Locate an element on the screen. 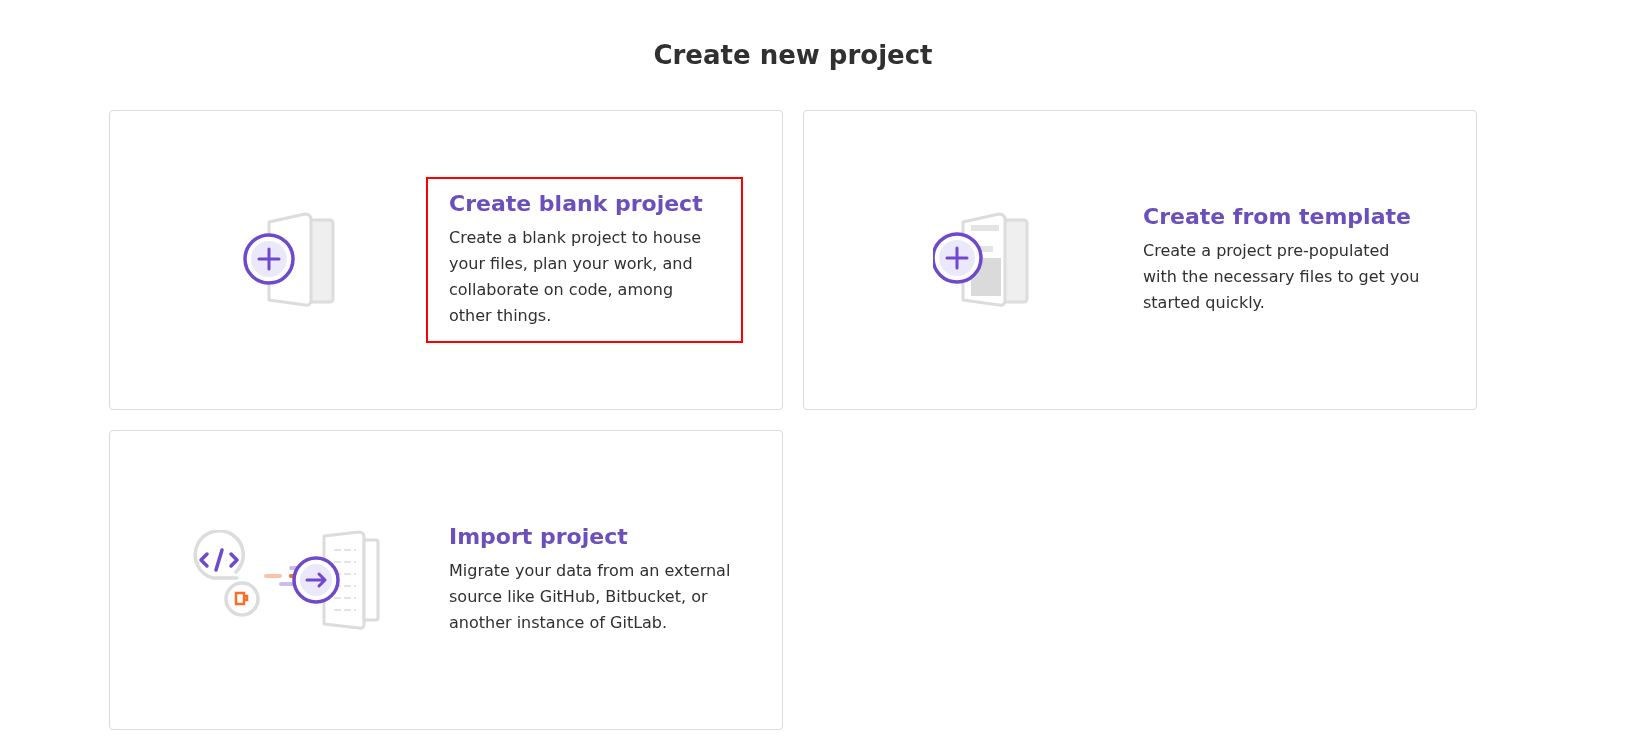  card-description: Create a blank project to house your files, plan your work, and collaborate on code, among other things. is located at coordinates (576, 277).